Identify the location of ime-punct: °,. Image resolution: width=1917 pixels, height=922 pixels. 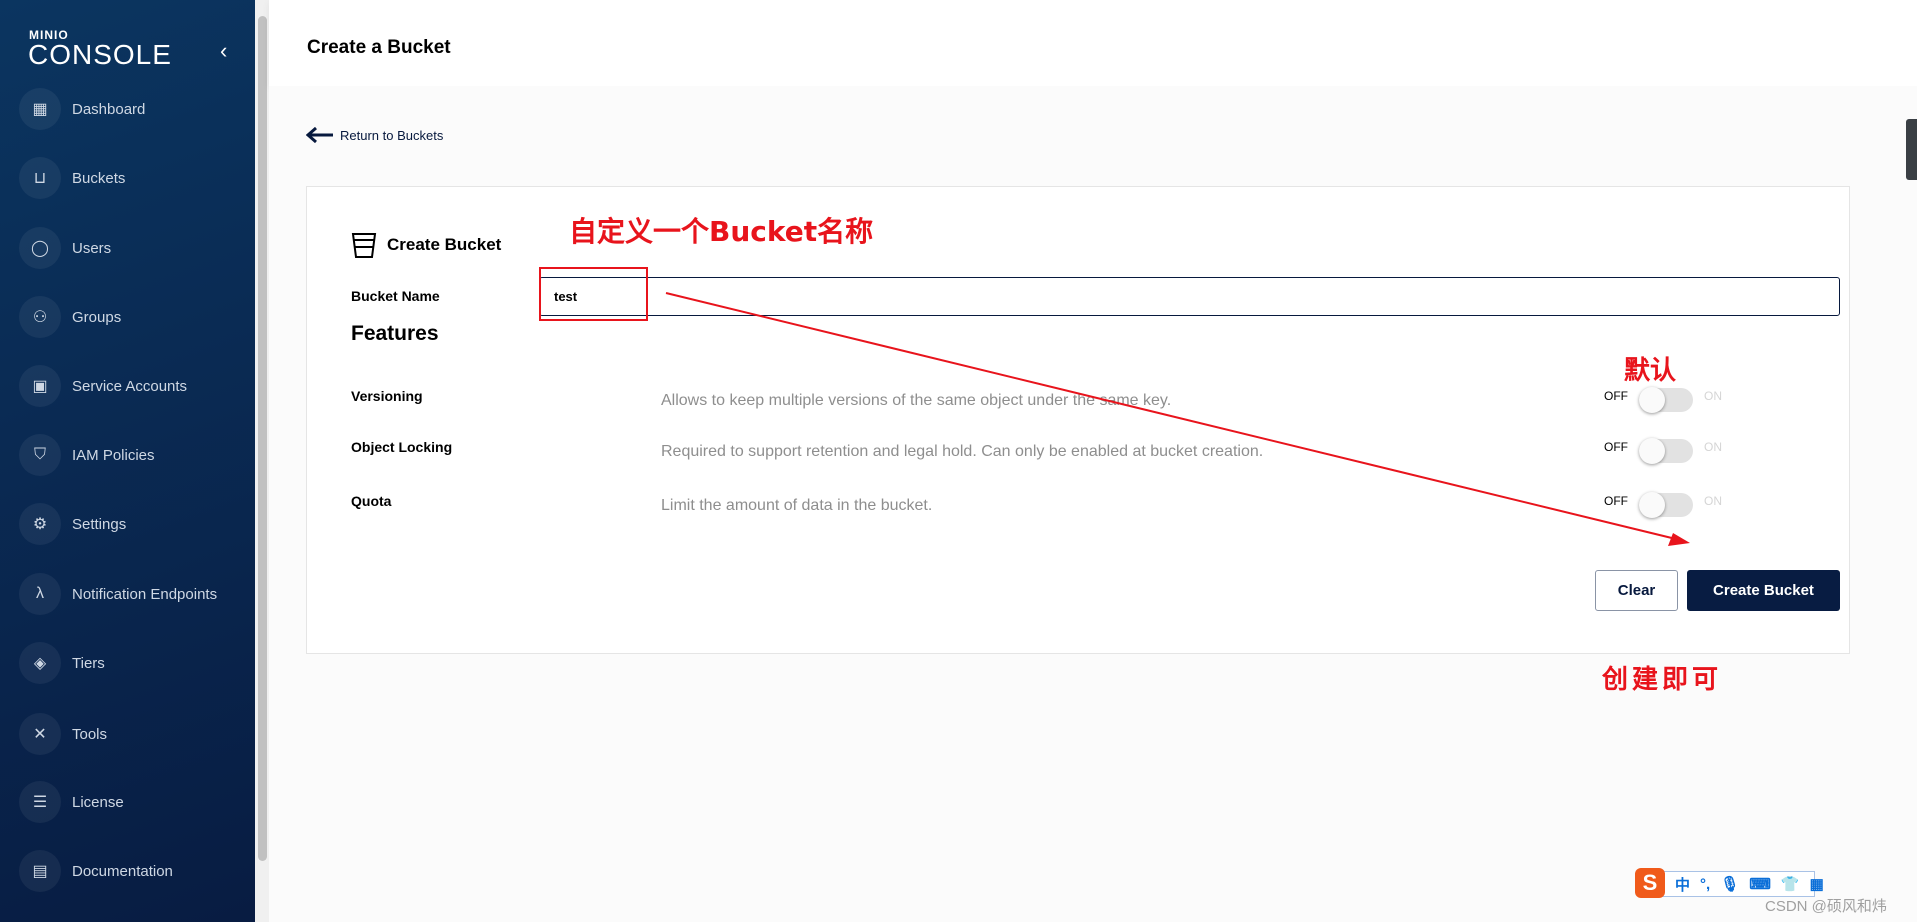
(1705, 884).